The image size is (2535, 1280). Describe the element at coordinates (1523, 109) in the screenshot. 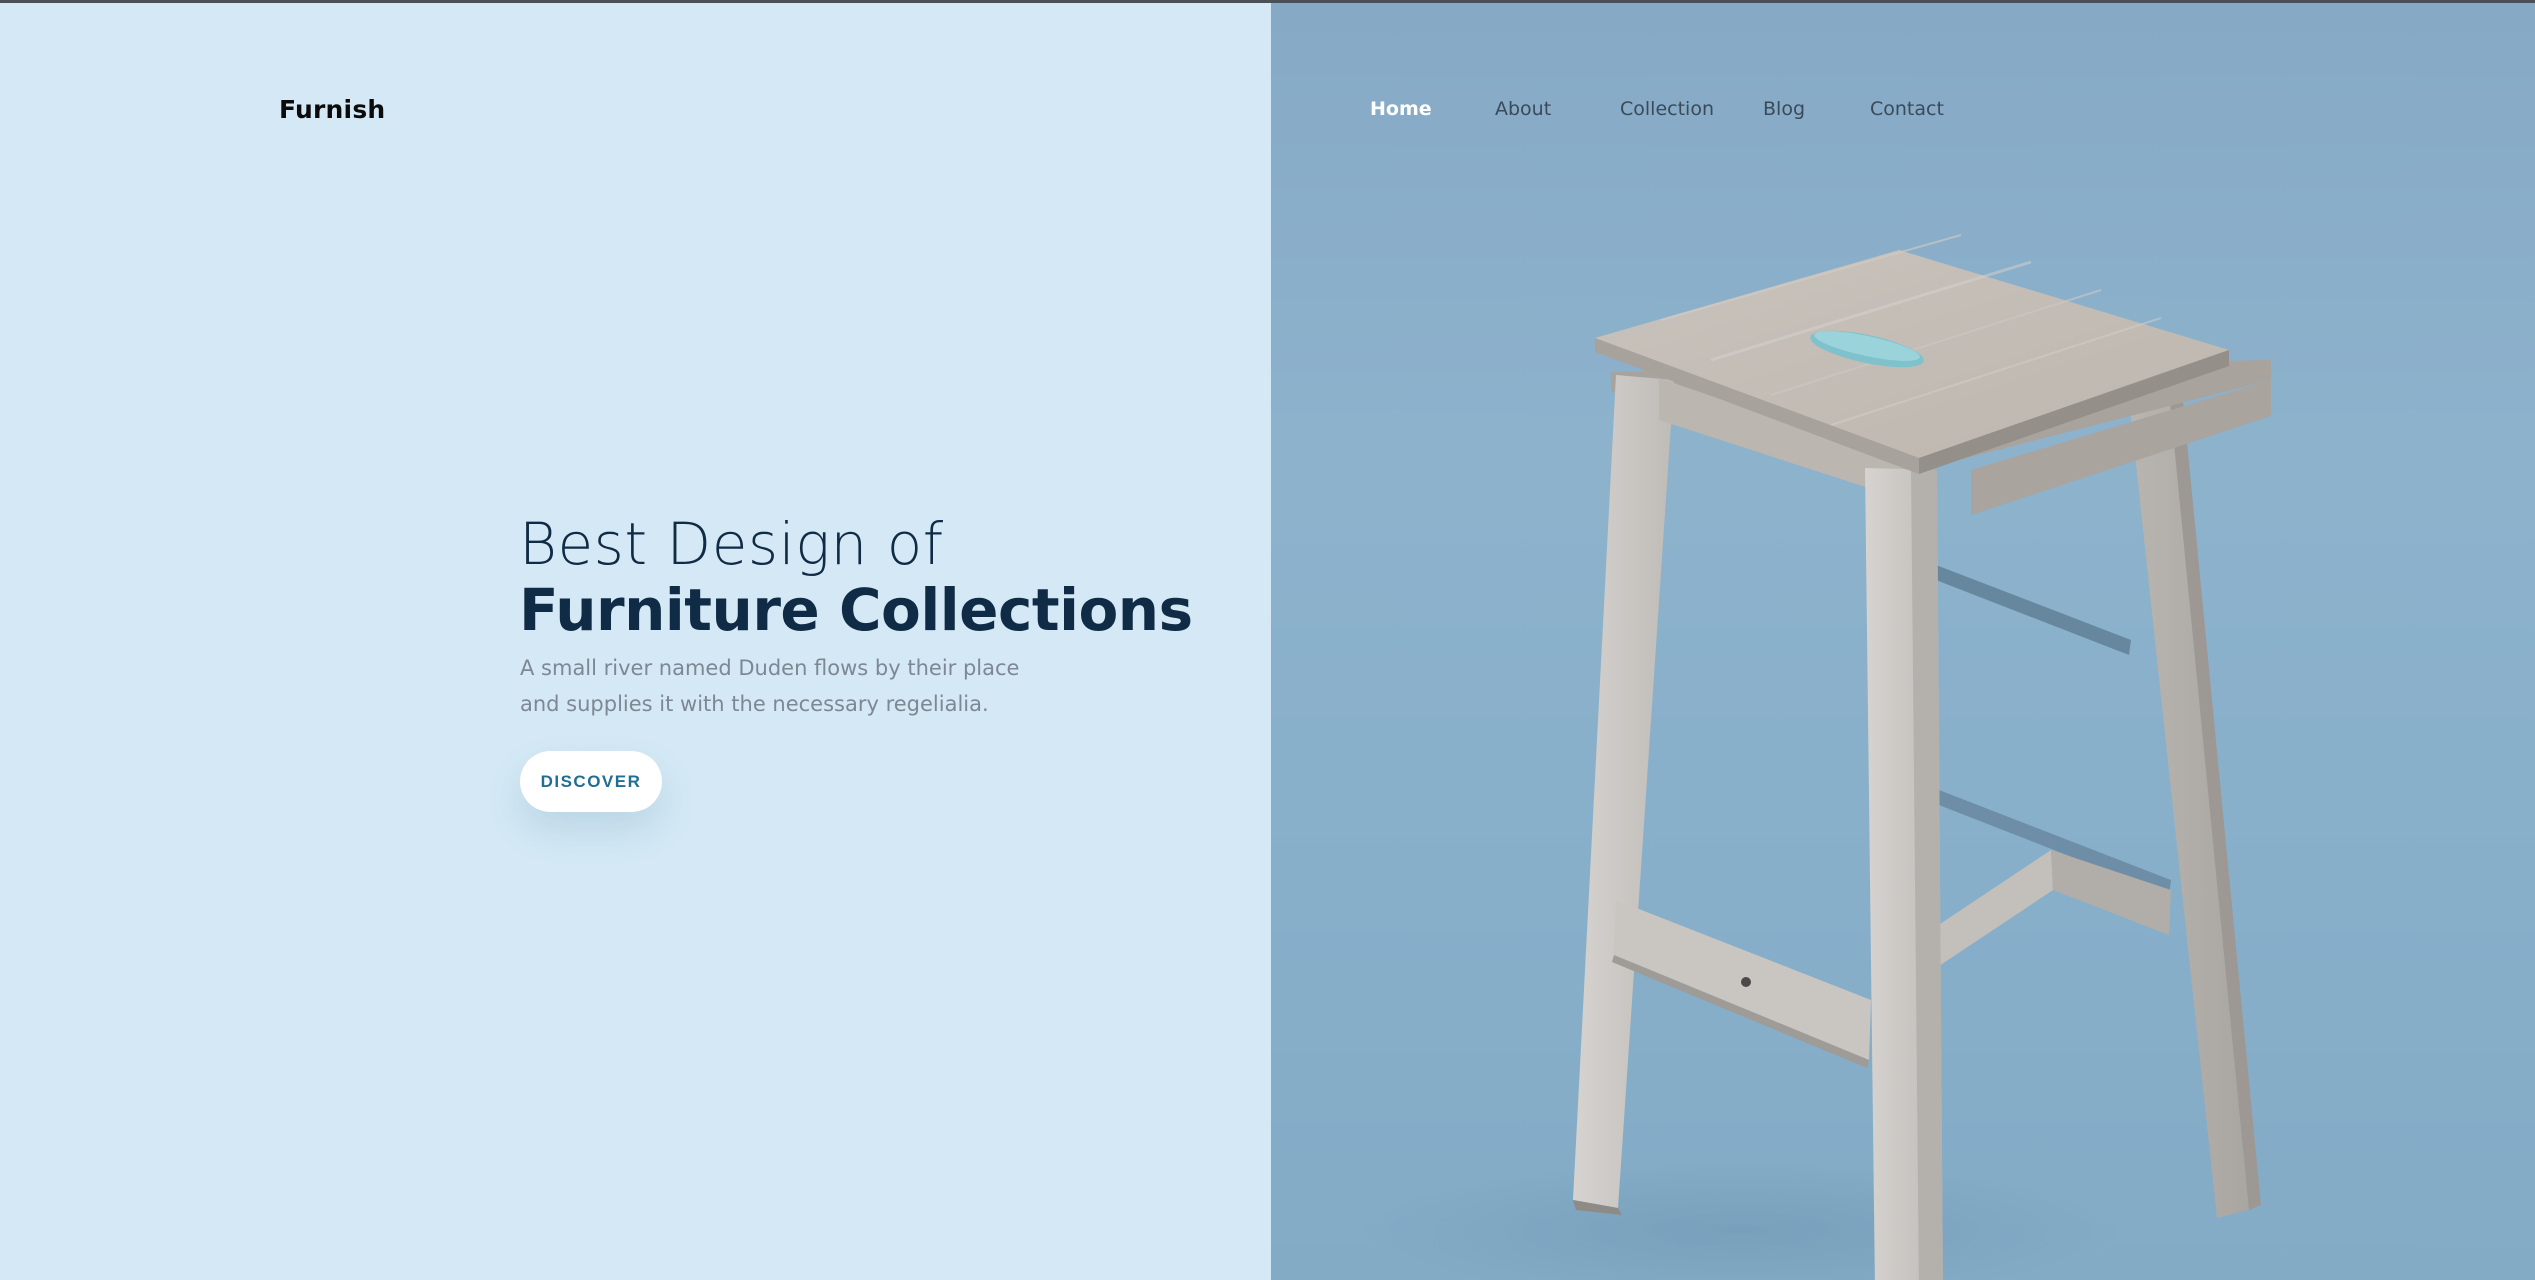

I see `nav-about: About` at that location.